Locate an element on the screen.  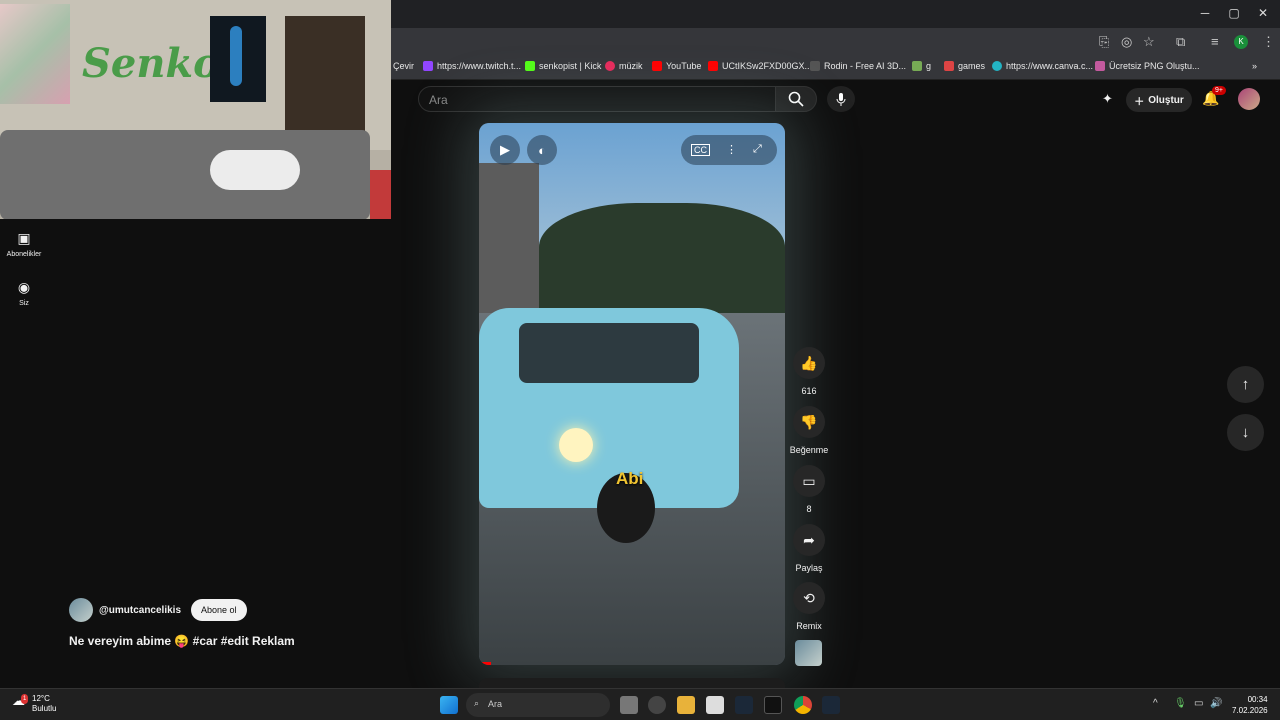
display-icon: ▭ is located at coordinates (1198, 703).